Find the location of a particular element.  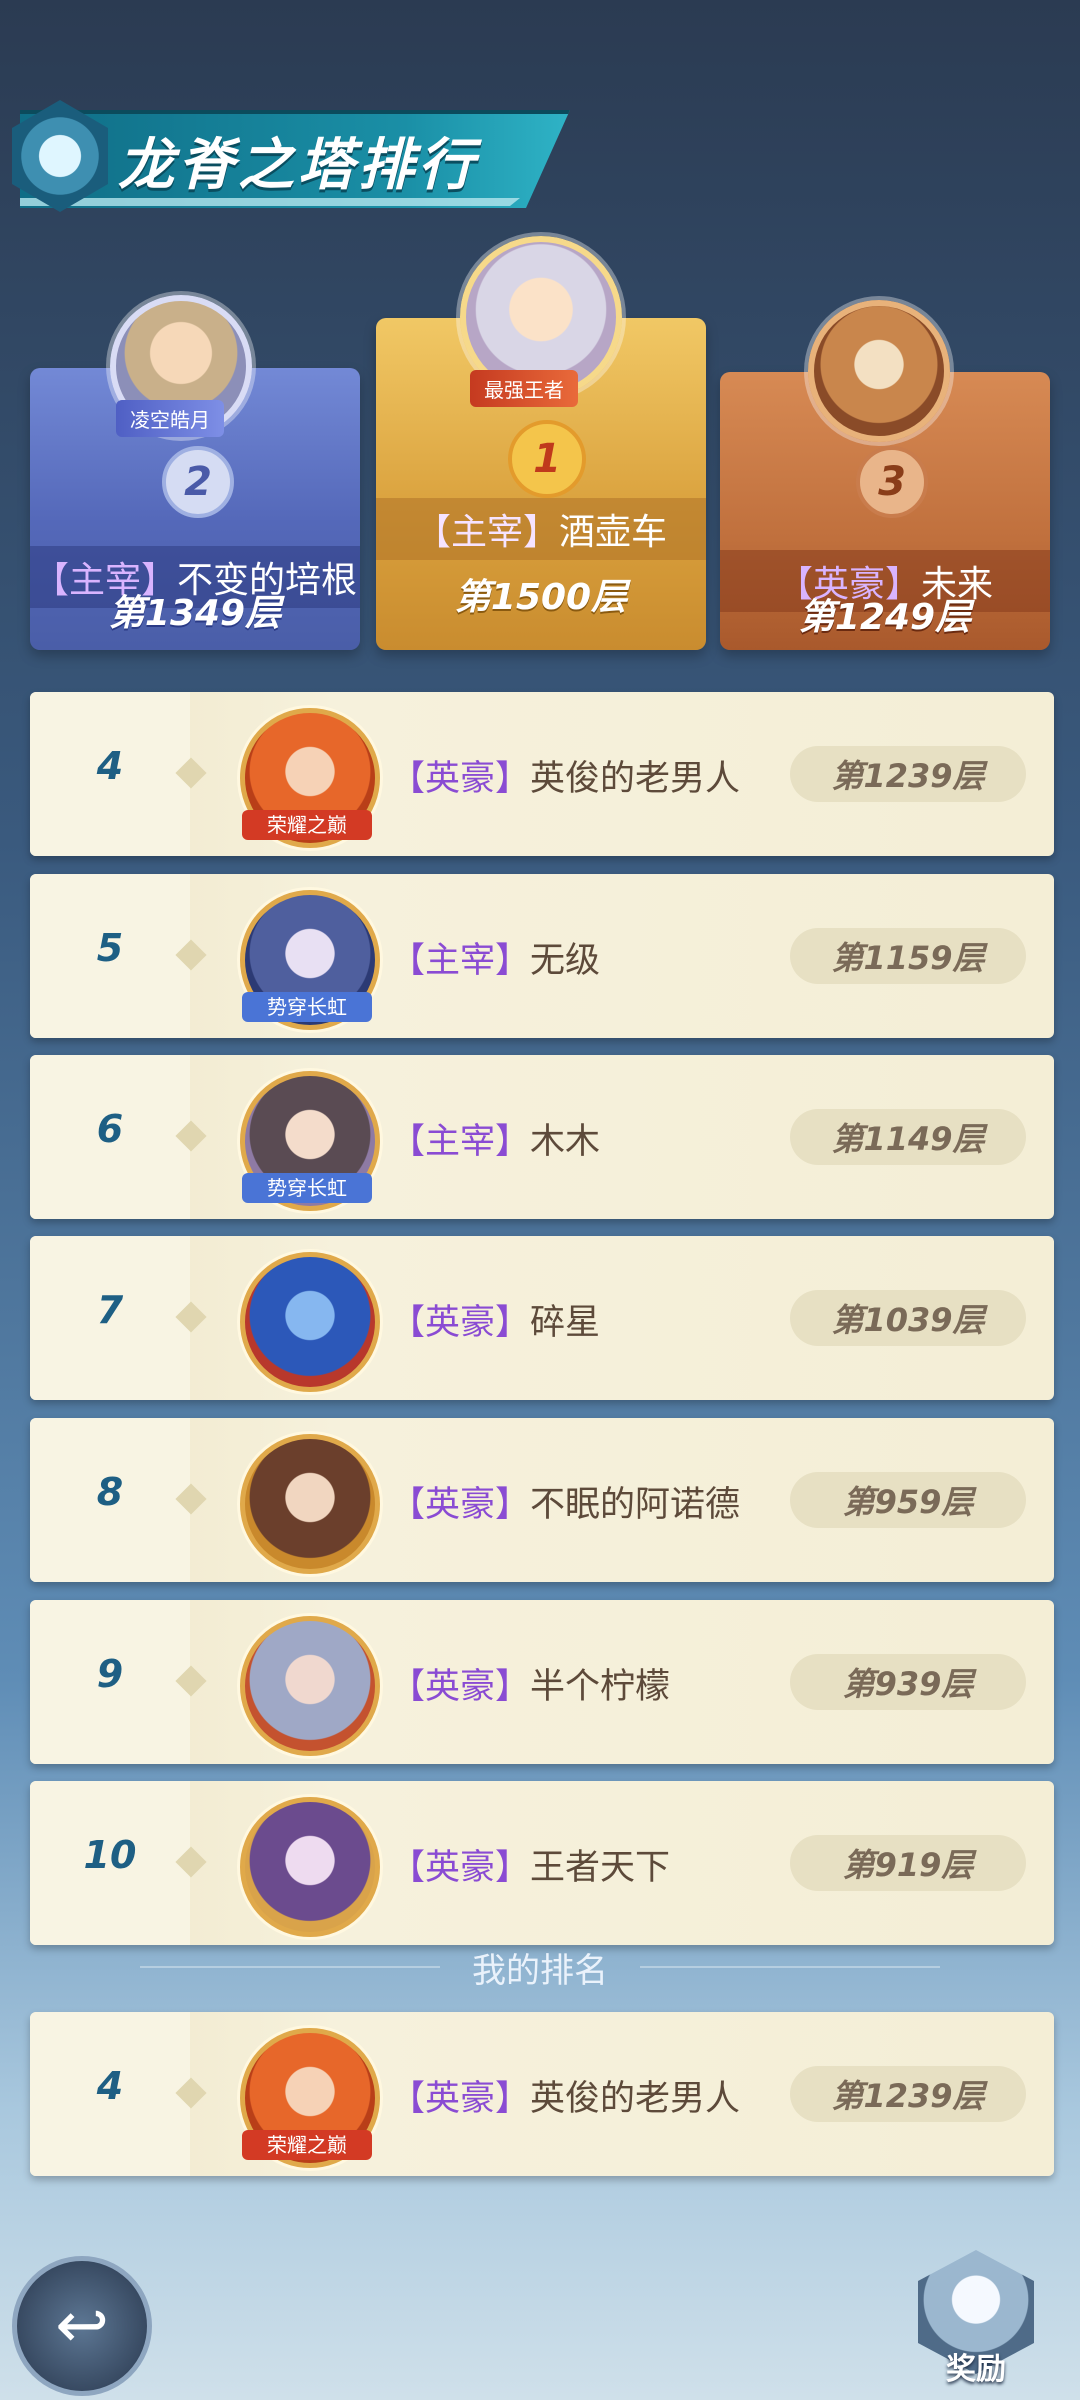

rank-row: 8 【英豪】不眠的阿诺德 第959层 is located at coordinates (542, 1500).